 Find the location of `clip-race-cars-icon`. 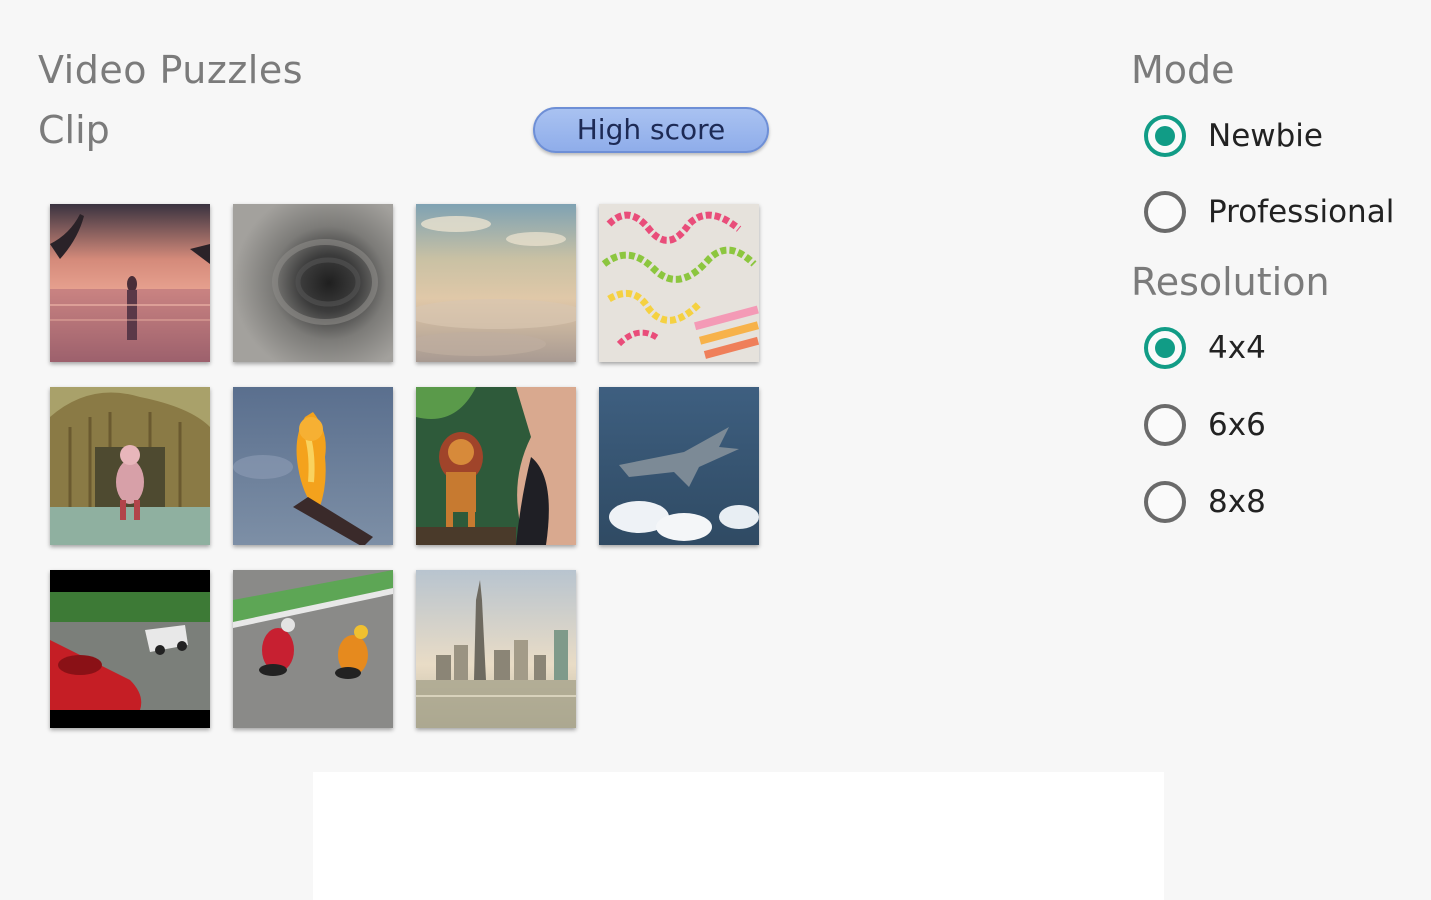

clip-race-cars-icon is located at coordinates (130, 649).